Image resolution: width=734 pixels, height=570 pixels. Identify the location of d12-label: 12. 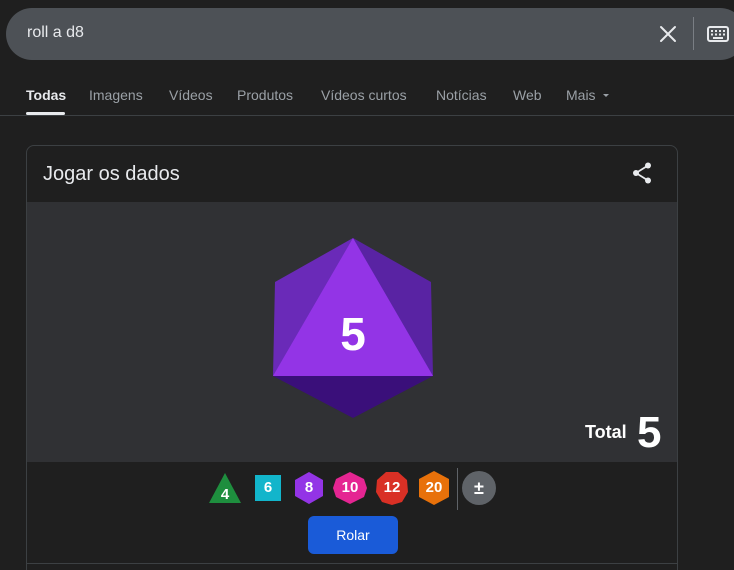
(392, 487).